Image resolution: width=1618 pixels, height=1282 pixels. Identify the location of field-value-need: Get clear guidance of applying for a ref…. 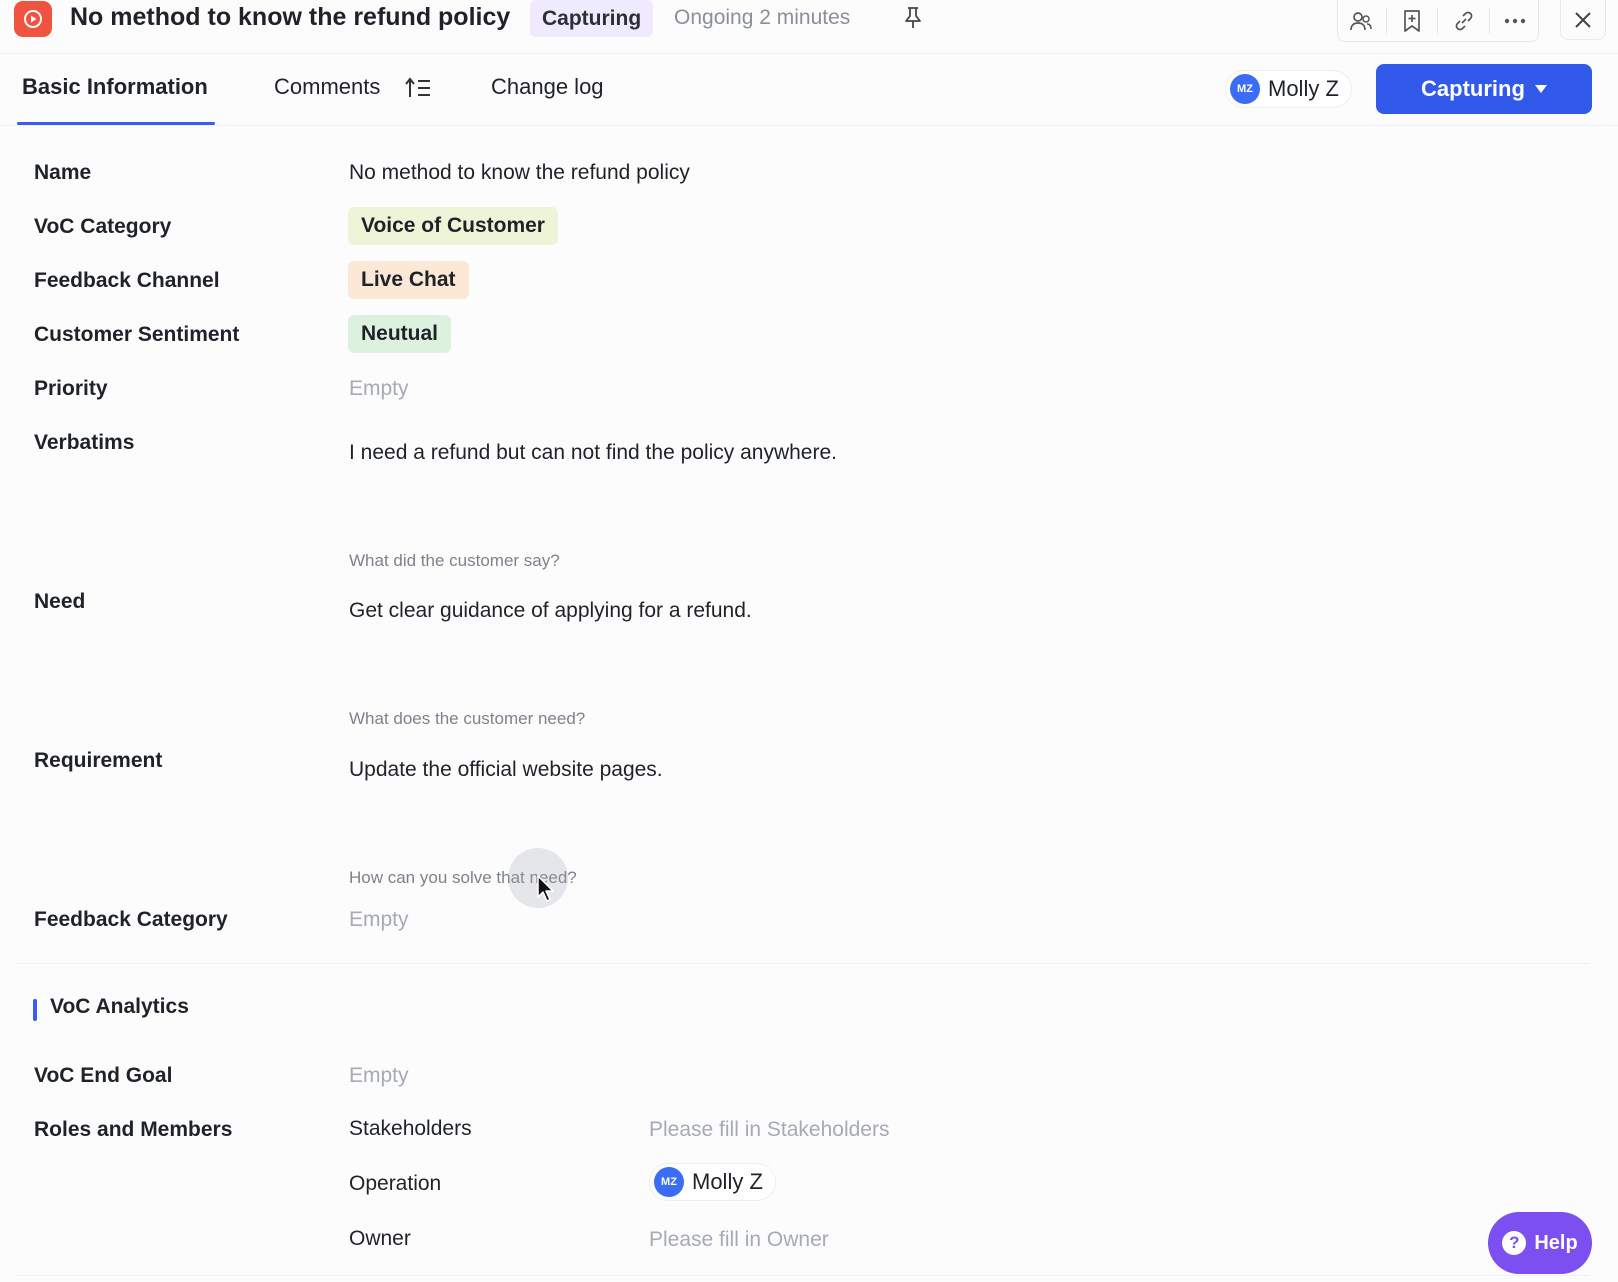
(550, 611).